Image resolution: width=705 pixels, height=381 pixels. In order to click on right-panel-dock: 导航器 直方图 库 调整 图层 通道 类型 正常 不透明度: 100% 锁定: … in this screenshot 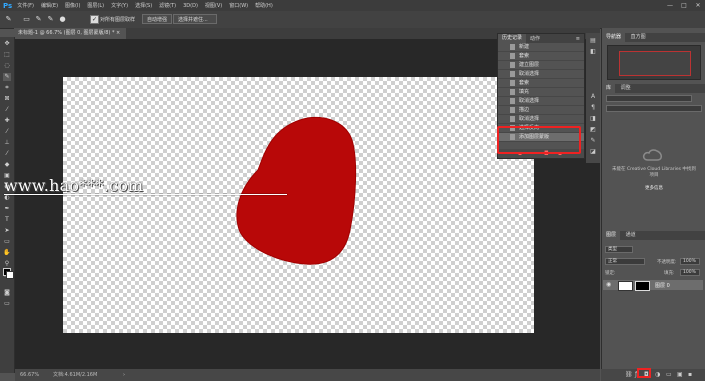, I will do `click(653, 204)`.